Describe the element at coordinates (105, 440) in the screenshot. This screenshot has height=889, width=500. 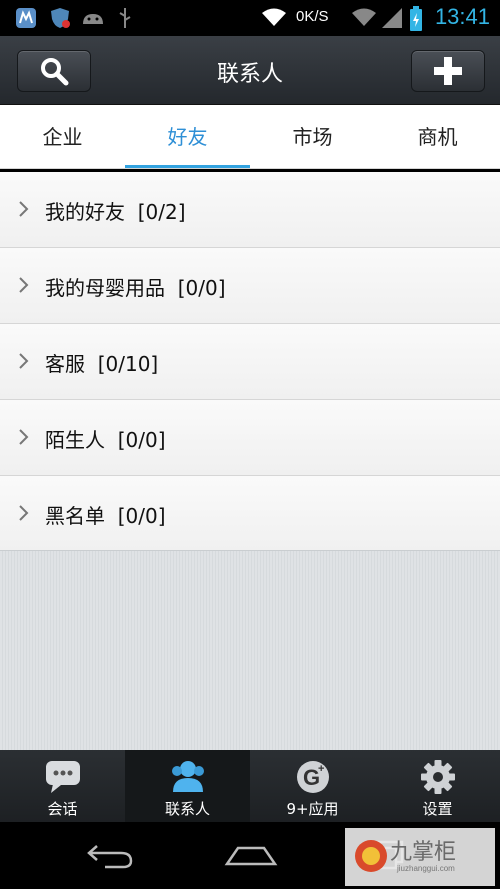
I see `group-label: 陌生人 [0/0]` at that location.